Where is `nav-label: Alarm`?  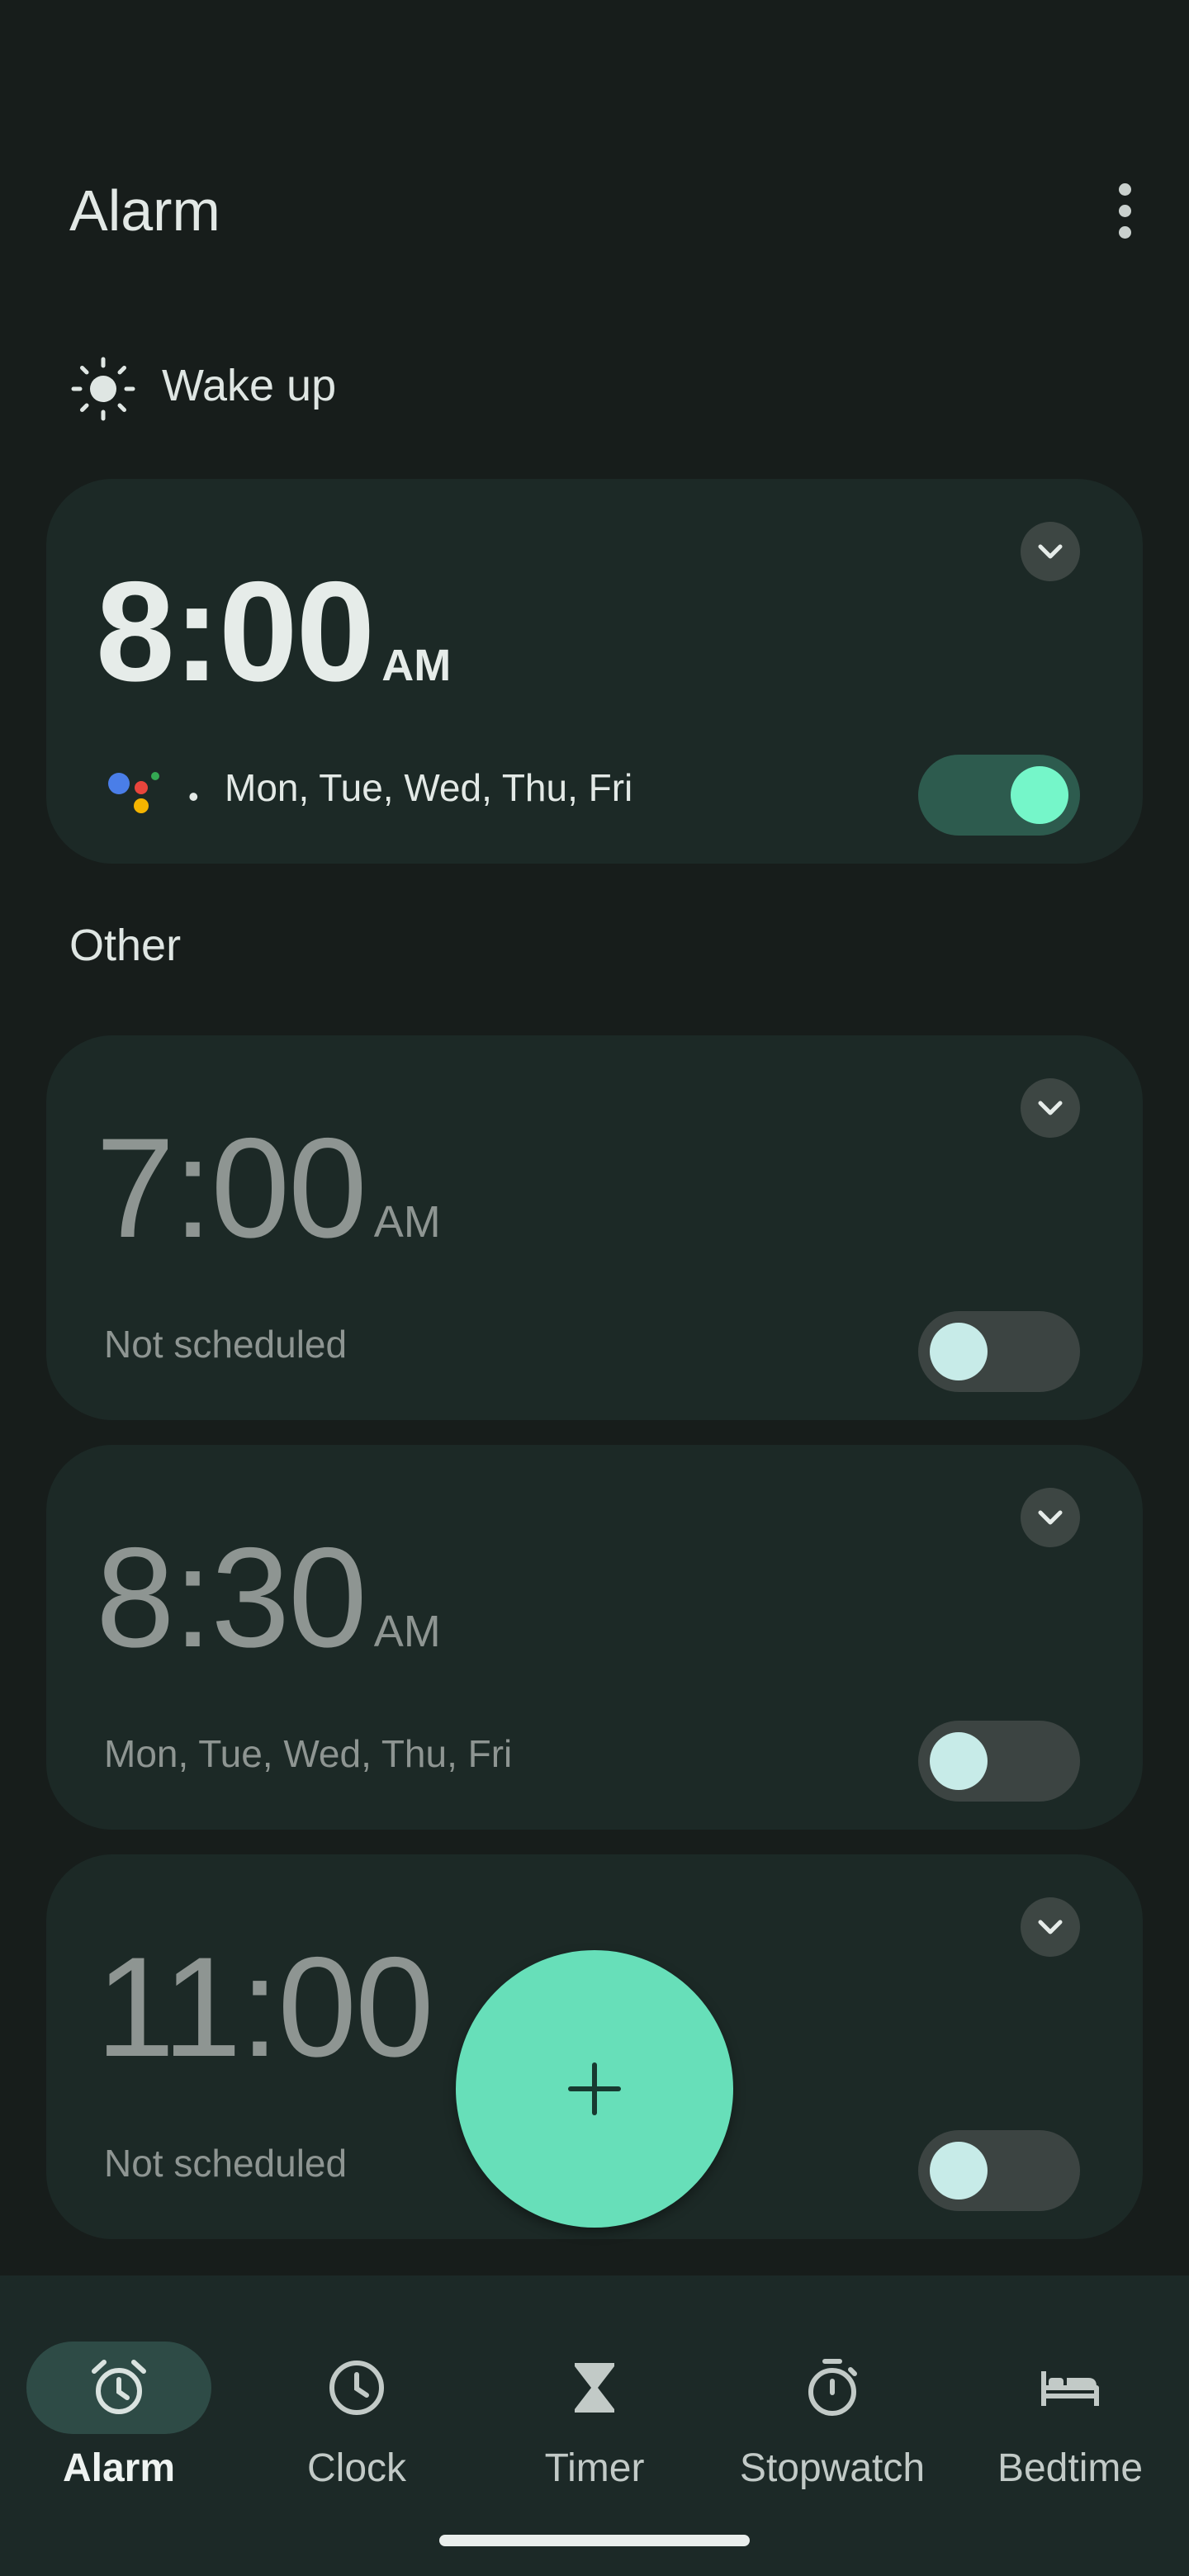
nav-label: Alarm is located at coordinates (119, 2468).